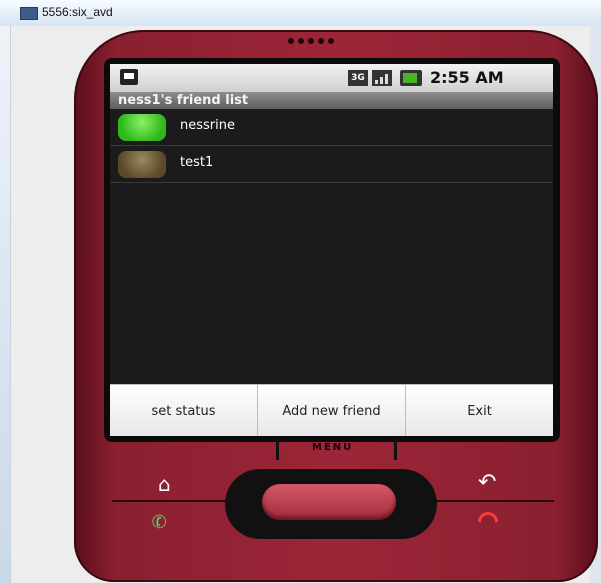 This screenshot has height=583, width=601. Describe the element at coordinates (300, 13) in the screenshot. I see `window-titlebar: 5556:six_avd` at that location.